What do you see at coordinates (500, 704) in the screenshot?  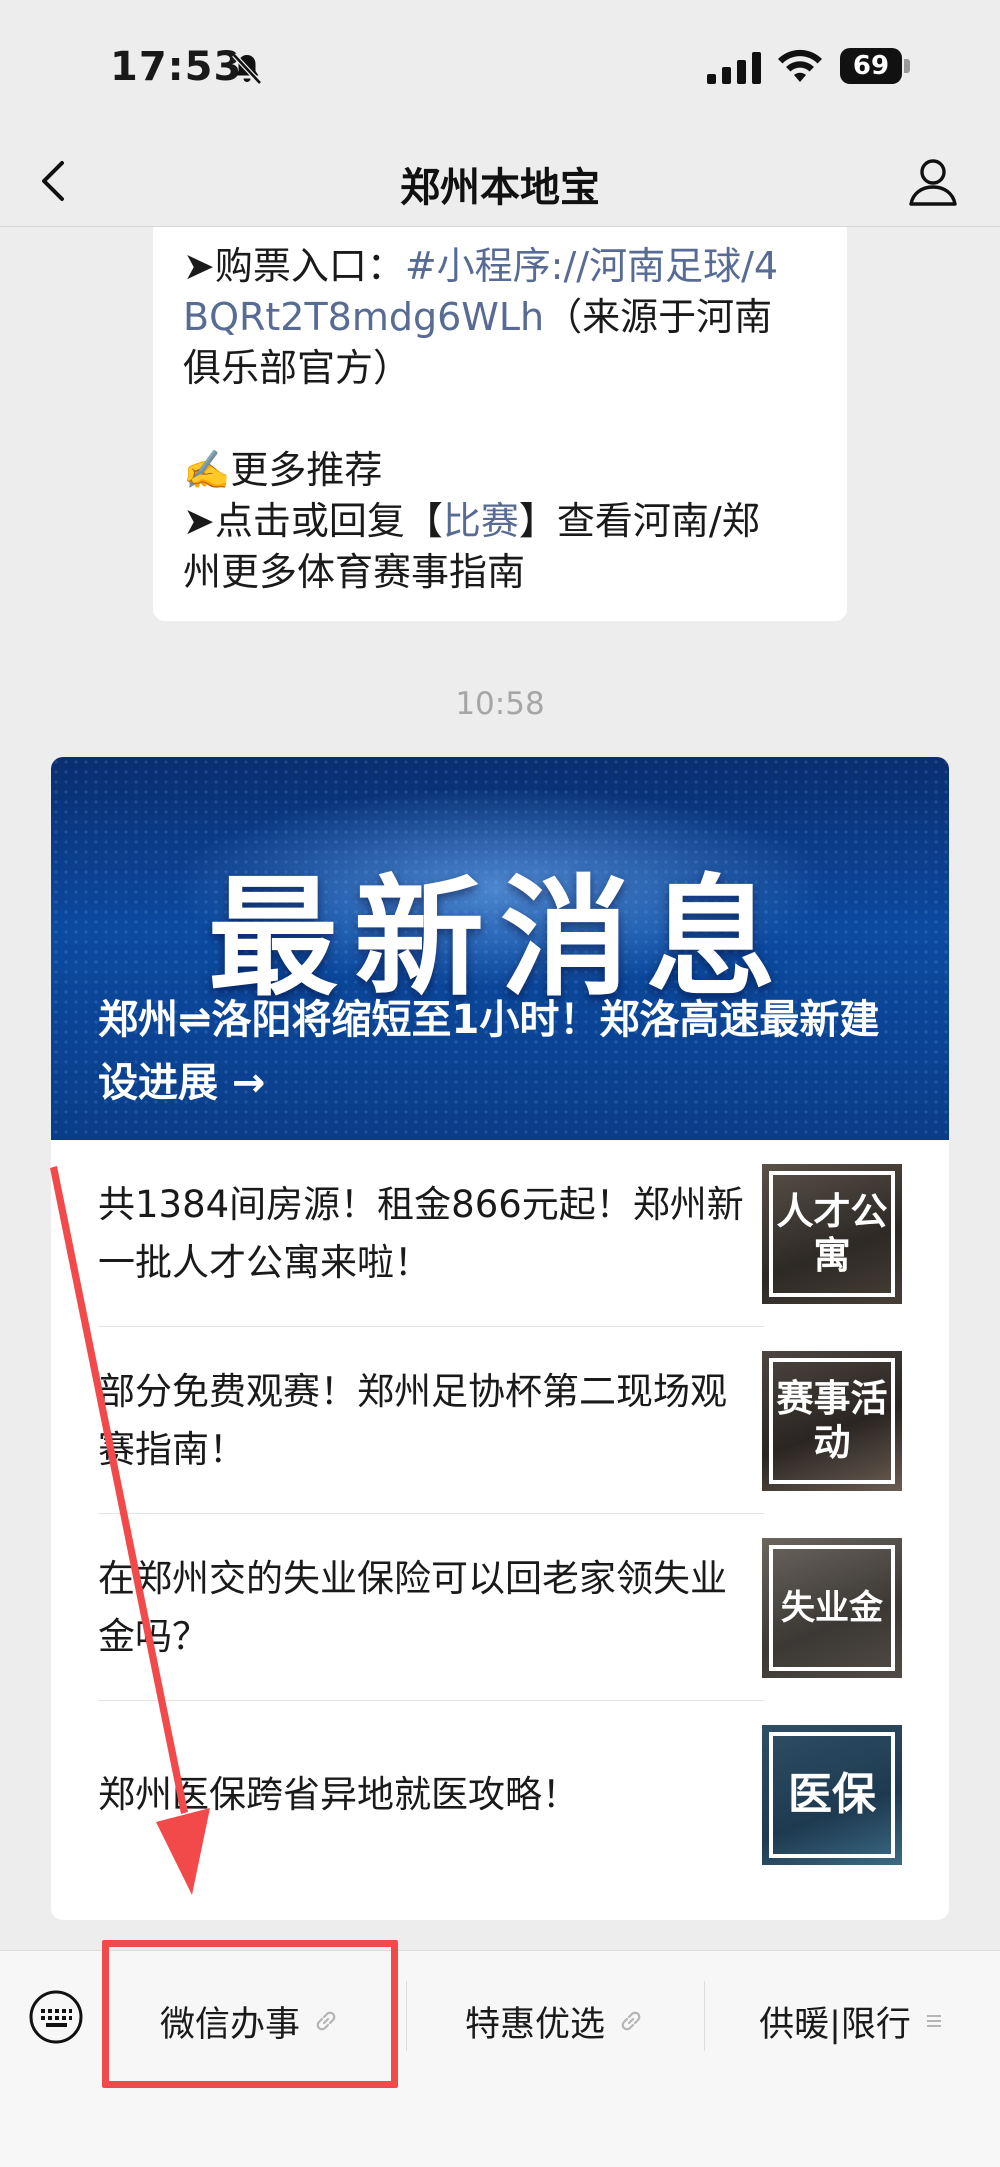 I see `message-timestamp: 10:58` at bounding box center [500, 704].